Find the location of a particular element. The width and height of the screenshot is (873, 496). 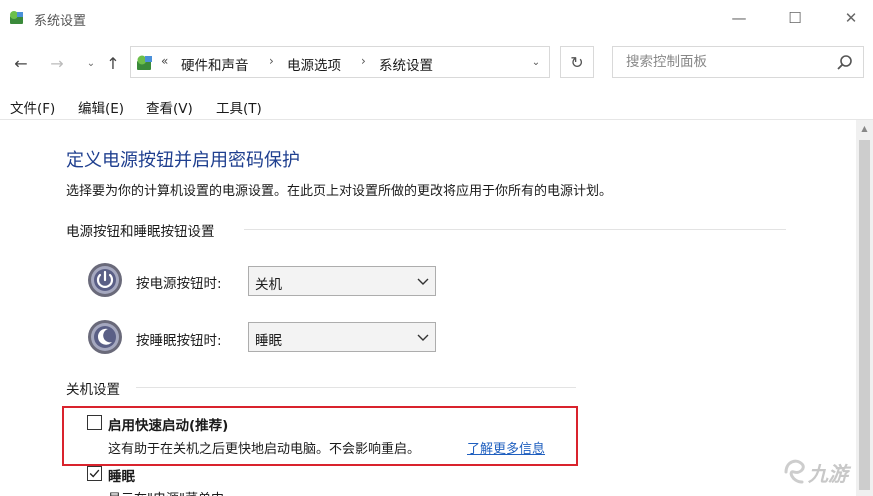

refresh-icon: ↻ is located at coordinates (577, 62).